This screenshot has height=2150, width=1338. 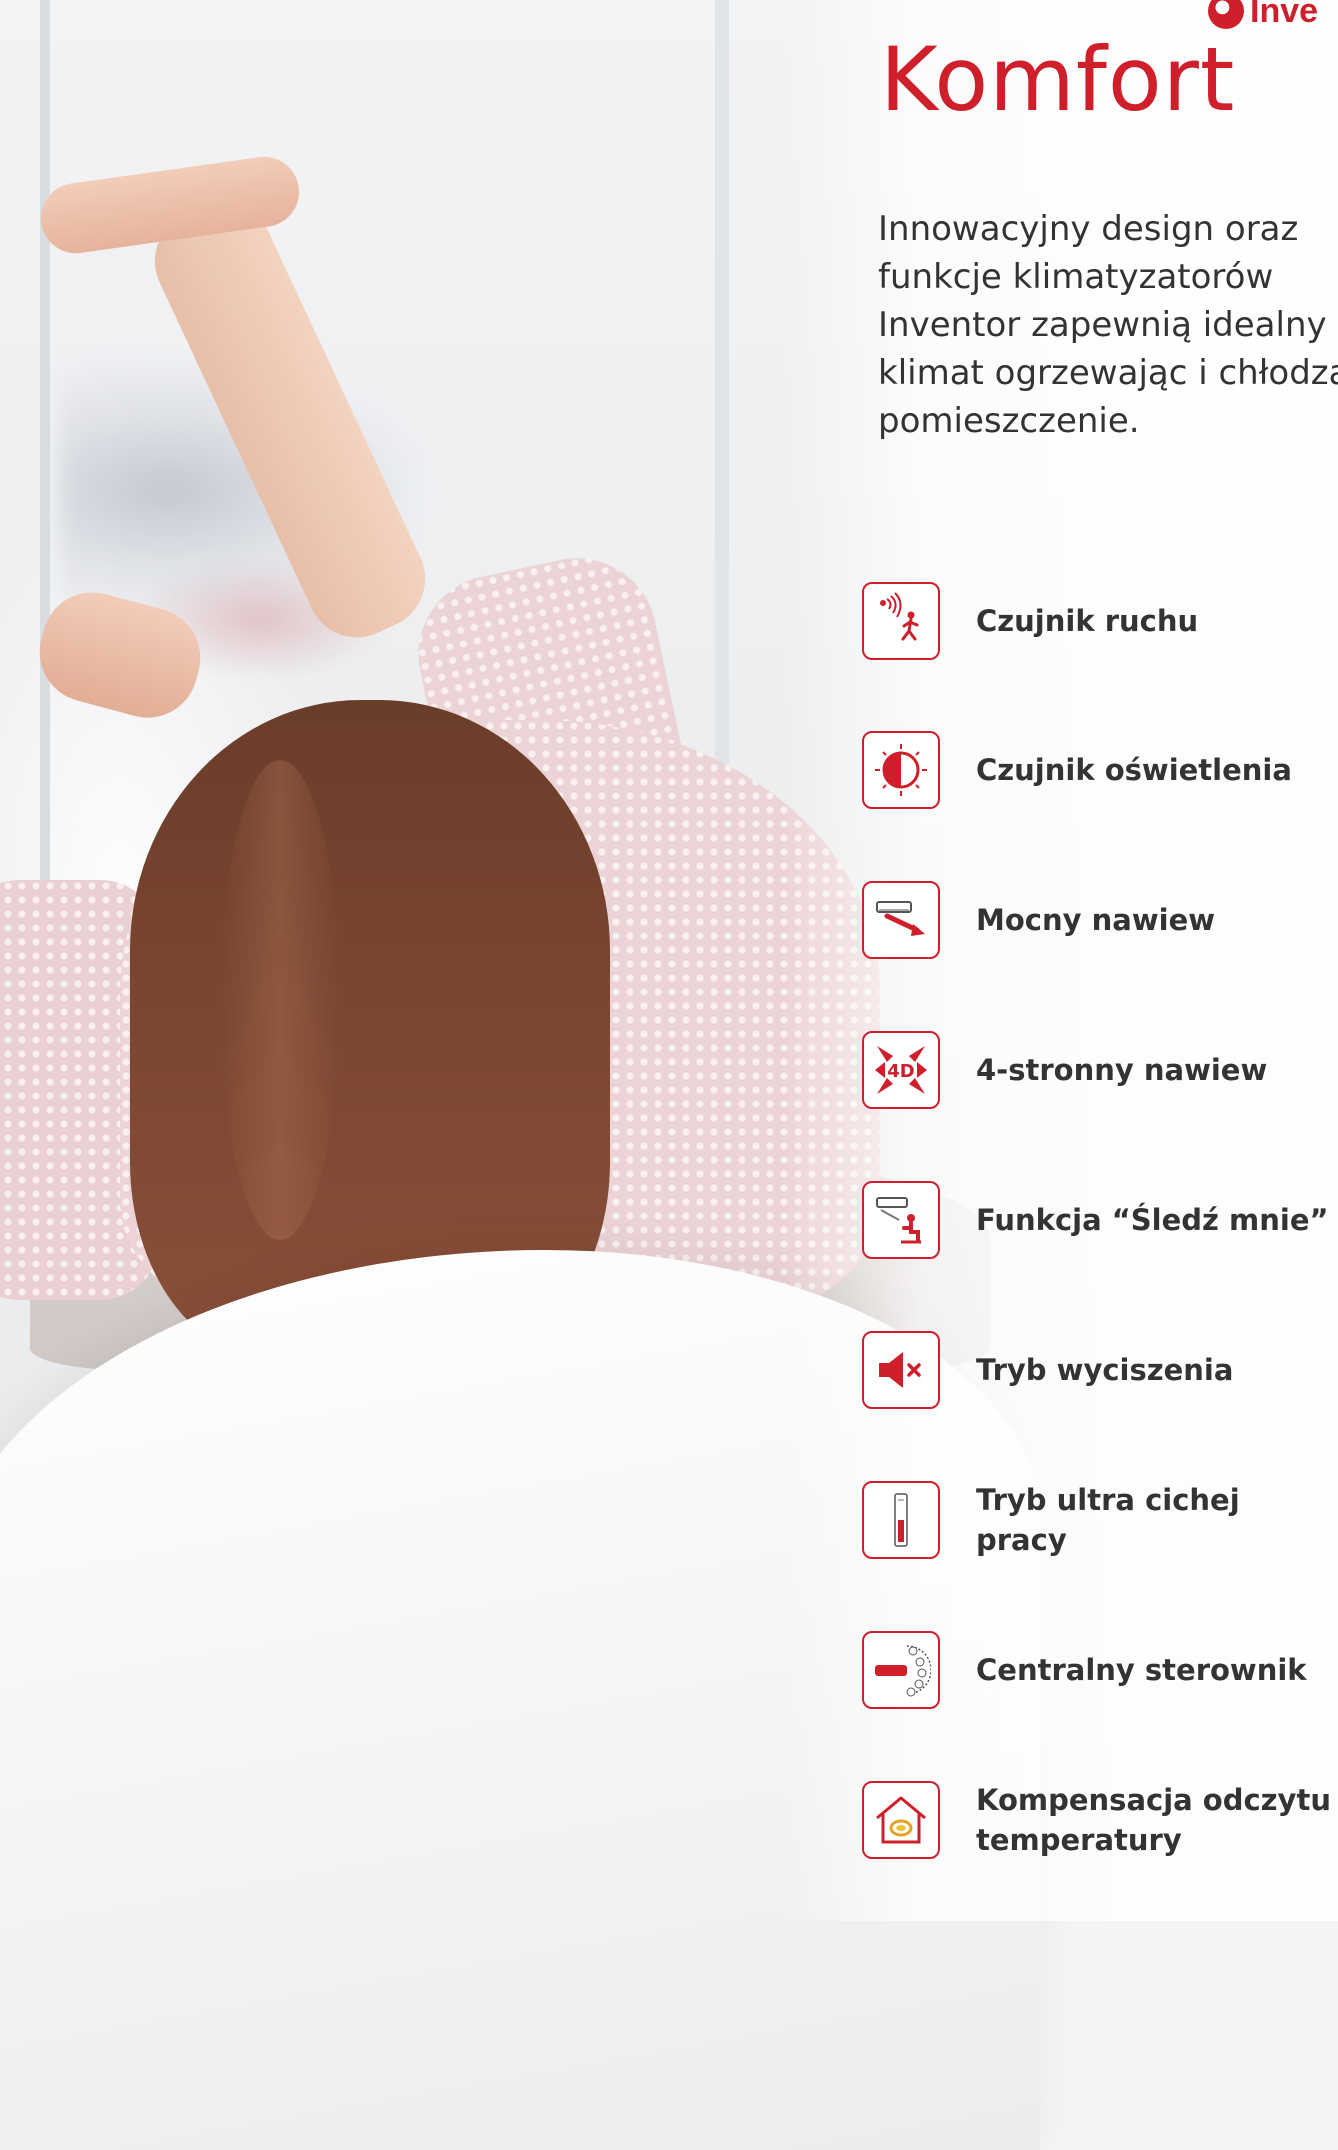 What do you see at coordinates (1134, 770) in the screenshot?
I see `feature-label: Czujnik oświetlenia` at bounding box center [1134, 770].